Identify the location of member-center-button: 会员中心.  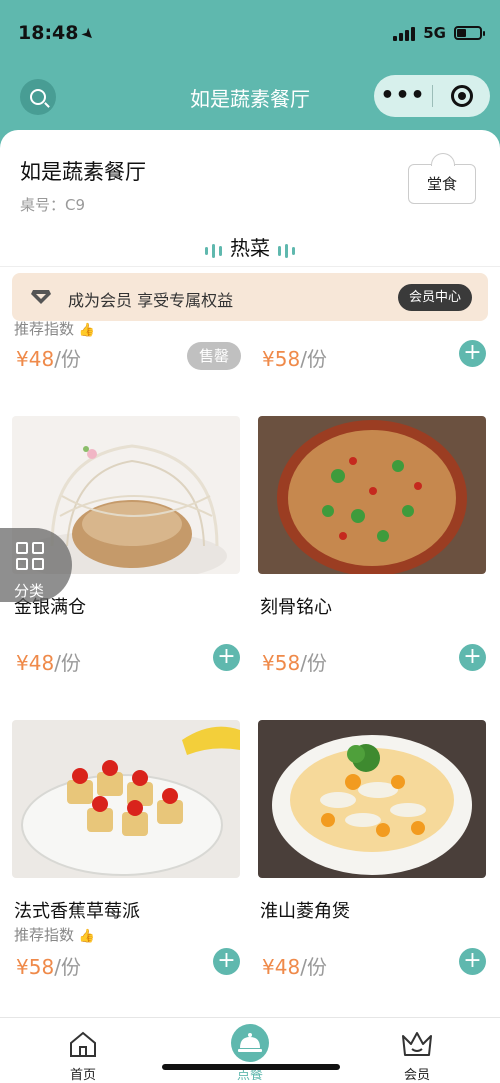
(435, 297).